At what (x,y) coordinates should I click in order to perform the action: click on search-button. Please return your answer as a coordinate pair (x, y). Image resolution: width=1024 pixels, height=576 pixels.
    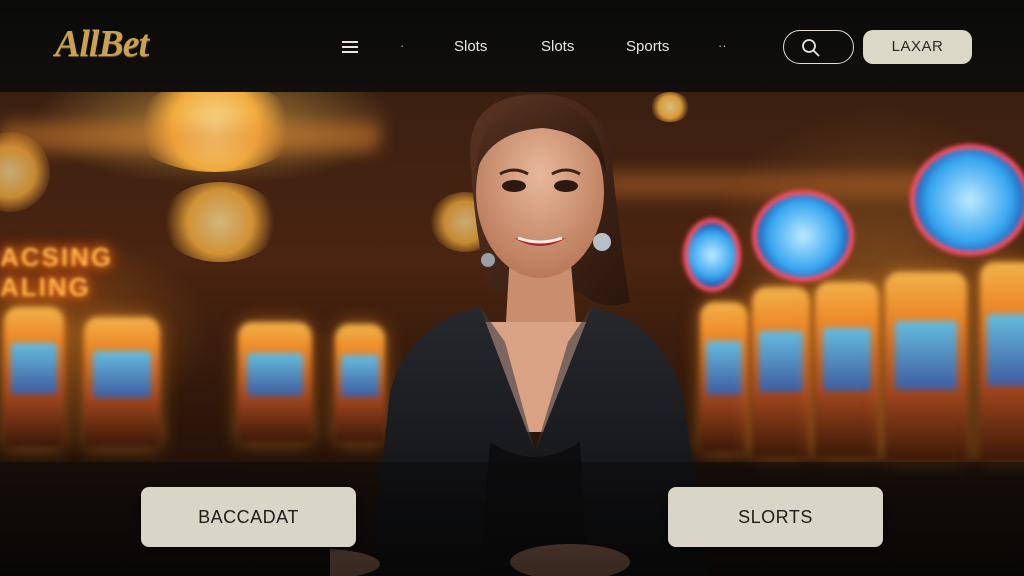
    Looking at the image, I should click on (818, 47).